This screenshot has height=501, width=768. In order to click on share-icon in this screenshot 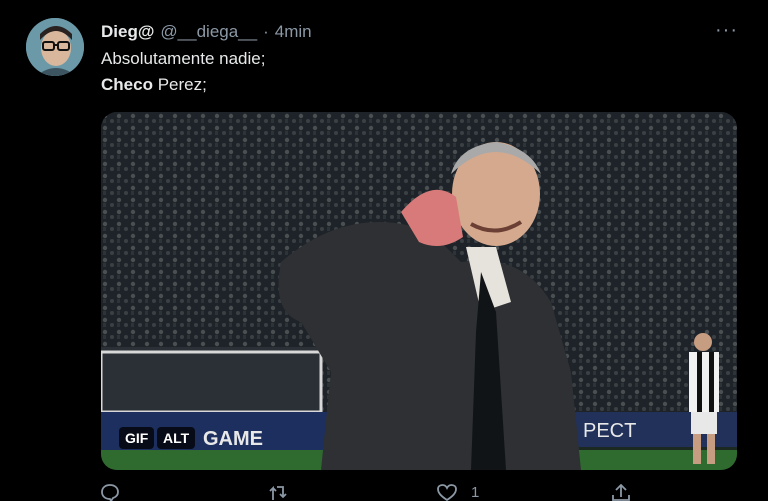, I will do `click(621, 492)`.